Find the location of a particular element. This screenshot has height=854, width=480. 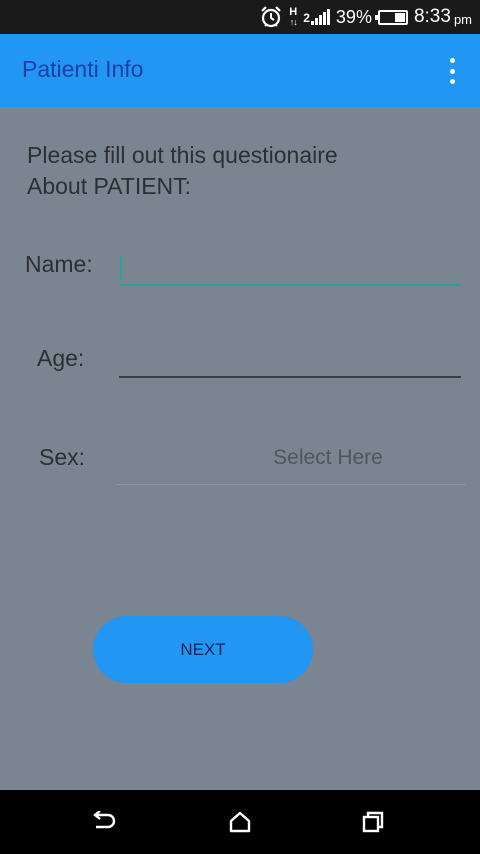

app-title: Patienti Info is located at coordinates (83, 69).